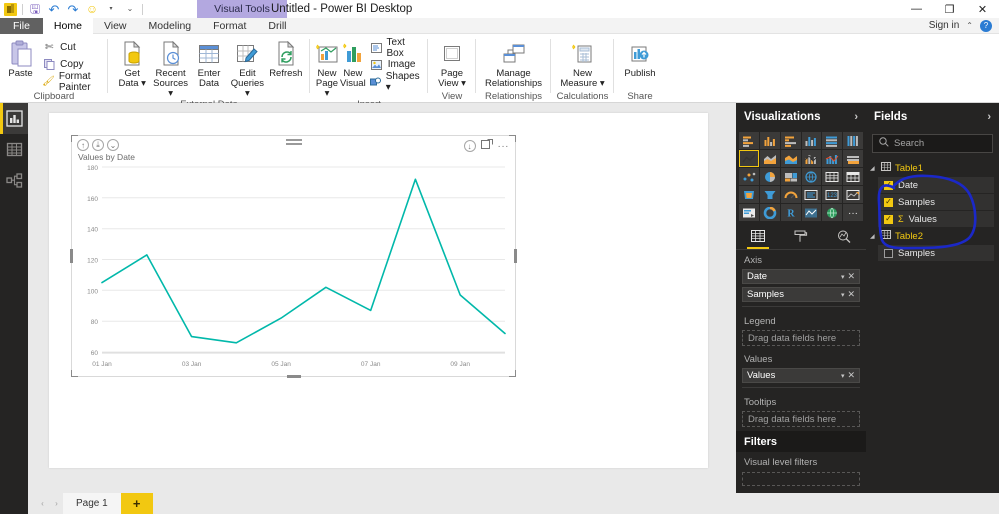 Image resolution: width=999 pixels, height=514 pixels. What do you see at coordinates (229, 26) in the screenshot?
I see `ribbon-tab-format: Format` at bounding box center [229, 26].